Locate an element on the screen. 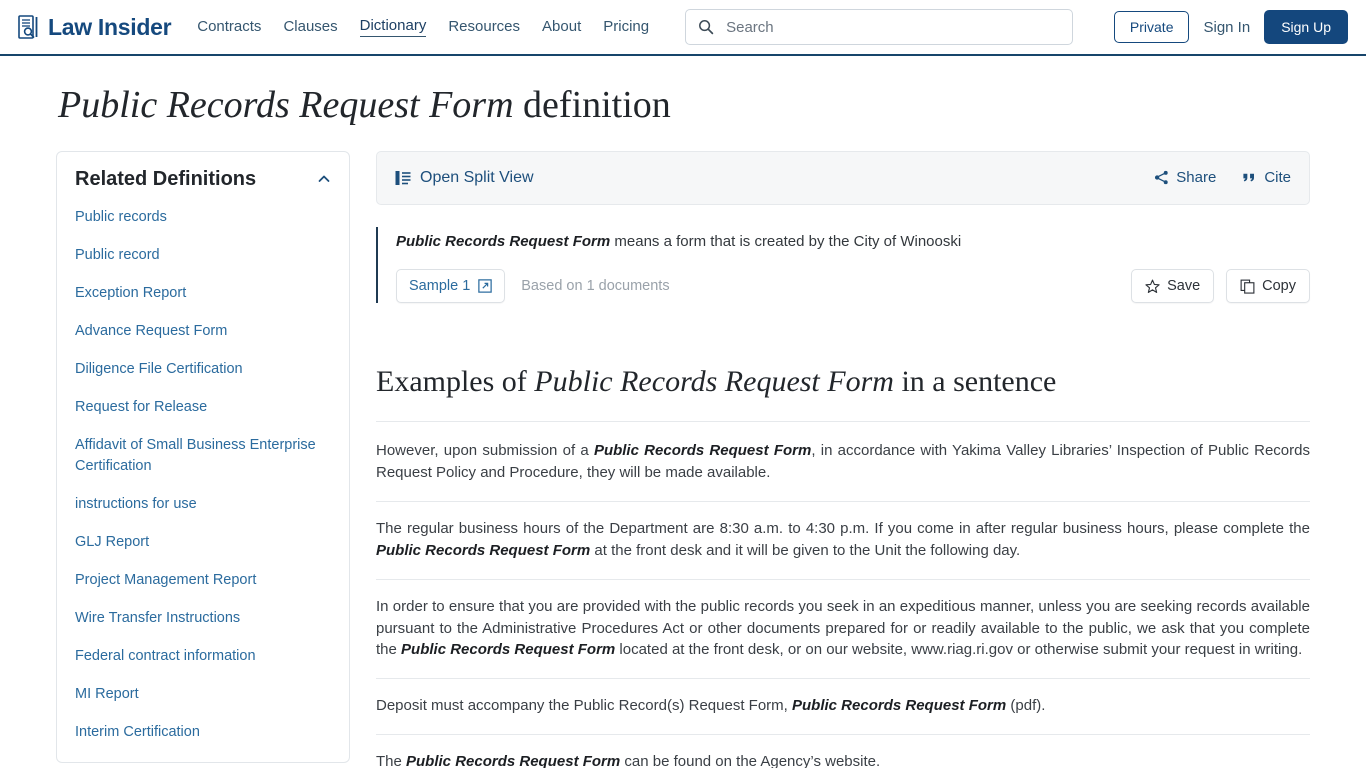 This screenshot has height=768, width=1366. sample-1-button: Sample 1 is located at coordinates (451, 286).